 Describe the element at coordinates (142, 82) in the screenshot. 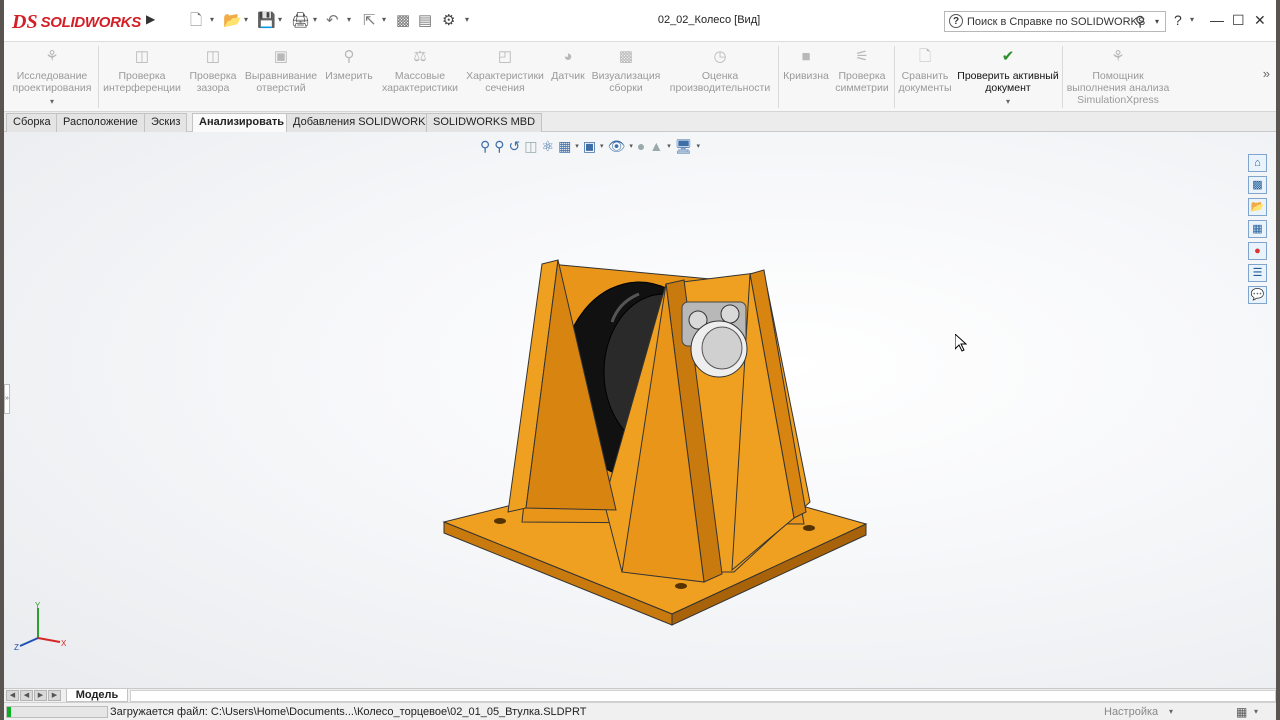

I see `interference-label: Проверка интерференции` at that location.